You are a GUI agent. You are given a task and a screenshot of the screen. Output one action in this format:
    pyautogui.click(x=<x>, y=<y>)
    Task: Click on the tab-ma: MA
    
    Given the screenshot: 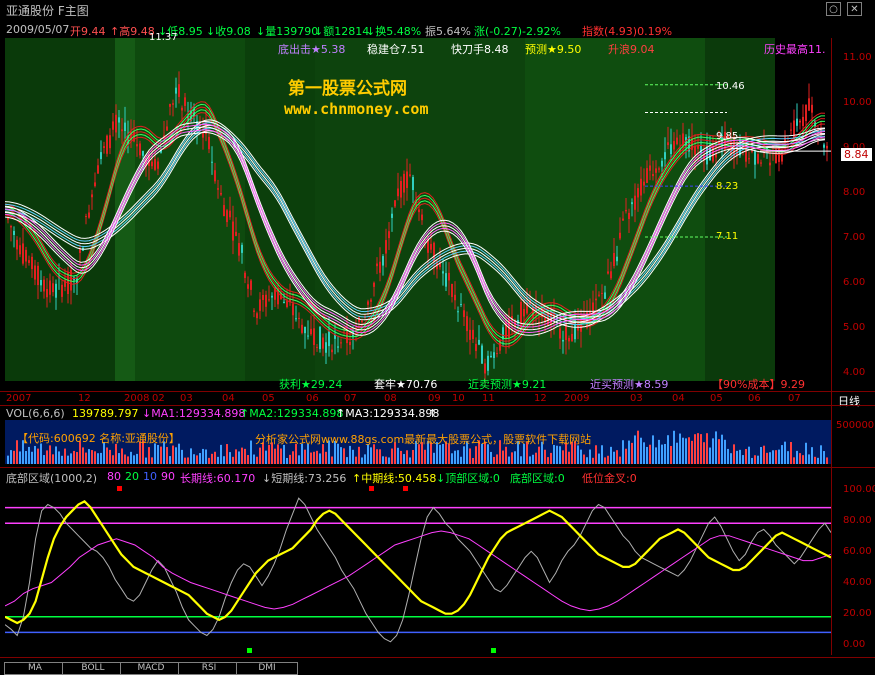 What is the action you would take?
    pyautogui.click(x=35, y=668)
    